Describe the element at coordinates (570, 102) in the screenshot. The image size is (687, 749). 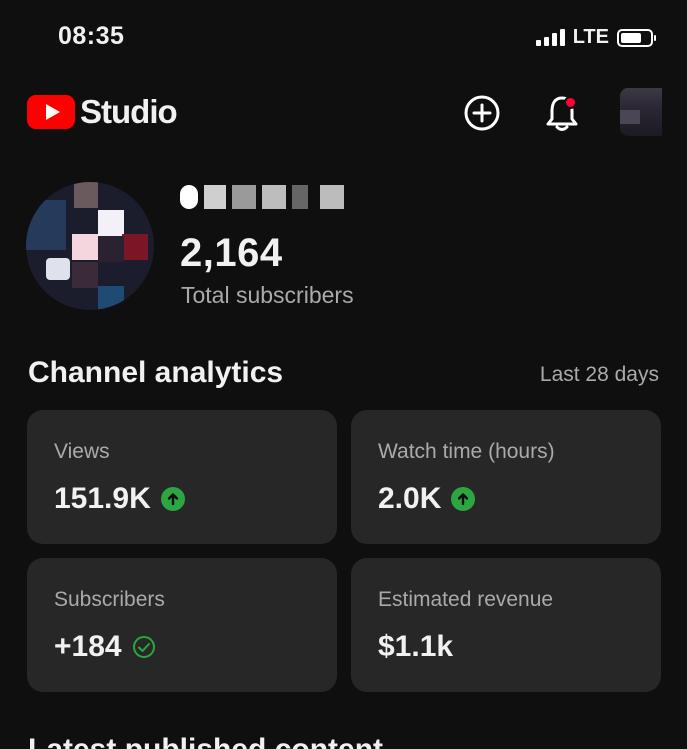
I see `notification-badge` at that location.